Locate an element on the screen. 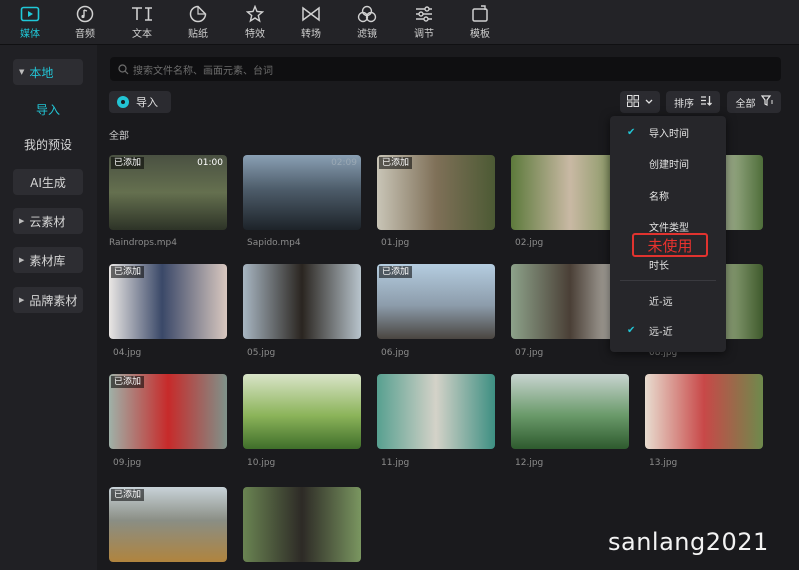 This screenshot has height=570, width=799. order-option-near-far: 近-远 is located at coordinates (668, 300).